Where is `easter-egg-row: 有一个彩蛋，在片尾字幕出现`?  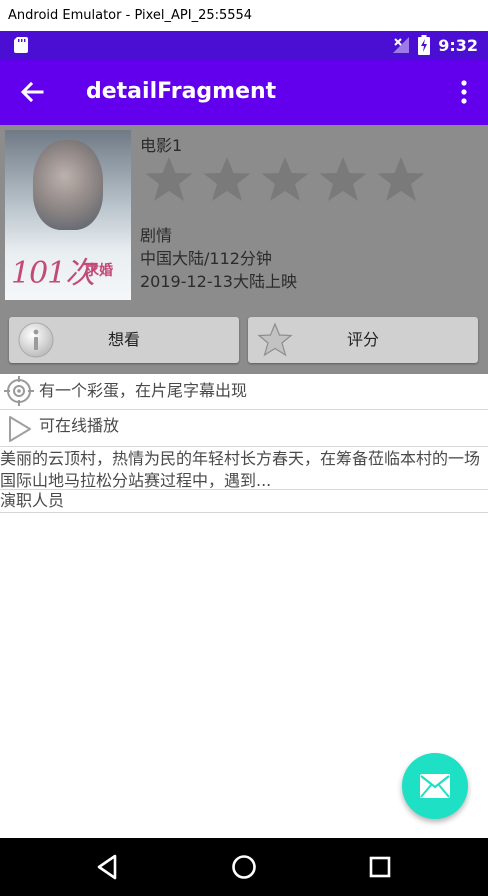
easter-egg-row: 有一个彩蛋，在片尾字幕出现 is located at coordinates (244, 392).